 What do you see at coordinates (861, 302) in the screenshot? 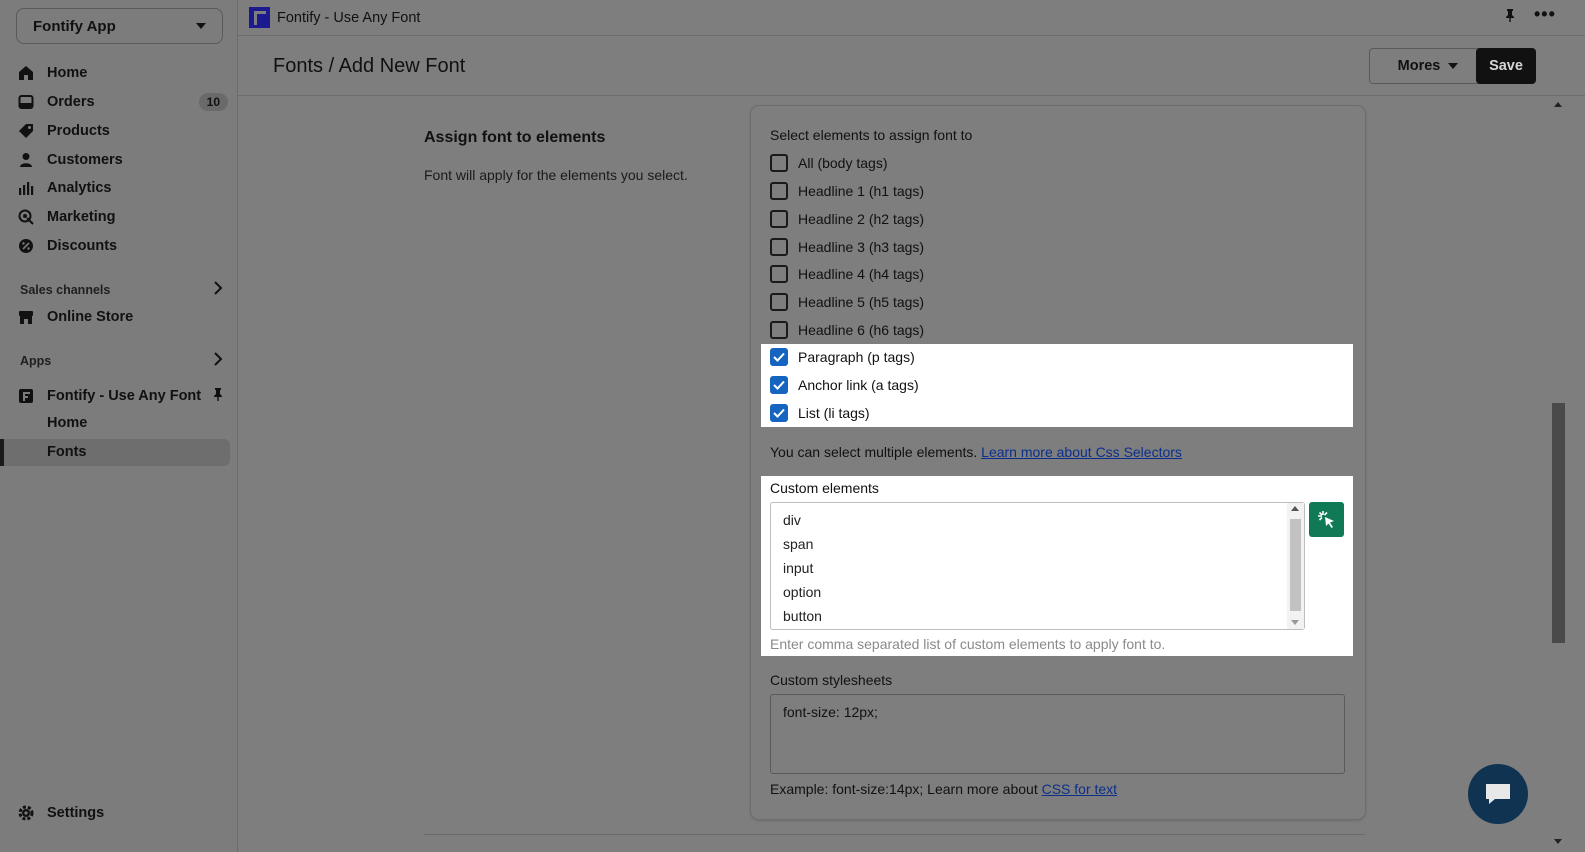
I see `checkbox-label: Headline 5 (h5 tags)` at bounding box center [861, 302].